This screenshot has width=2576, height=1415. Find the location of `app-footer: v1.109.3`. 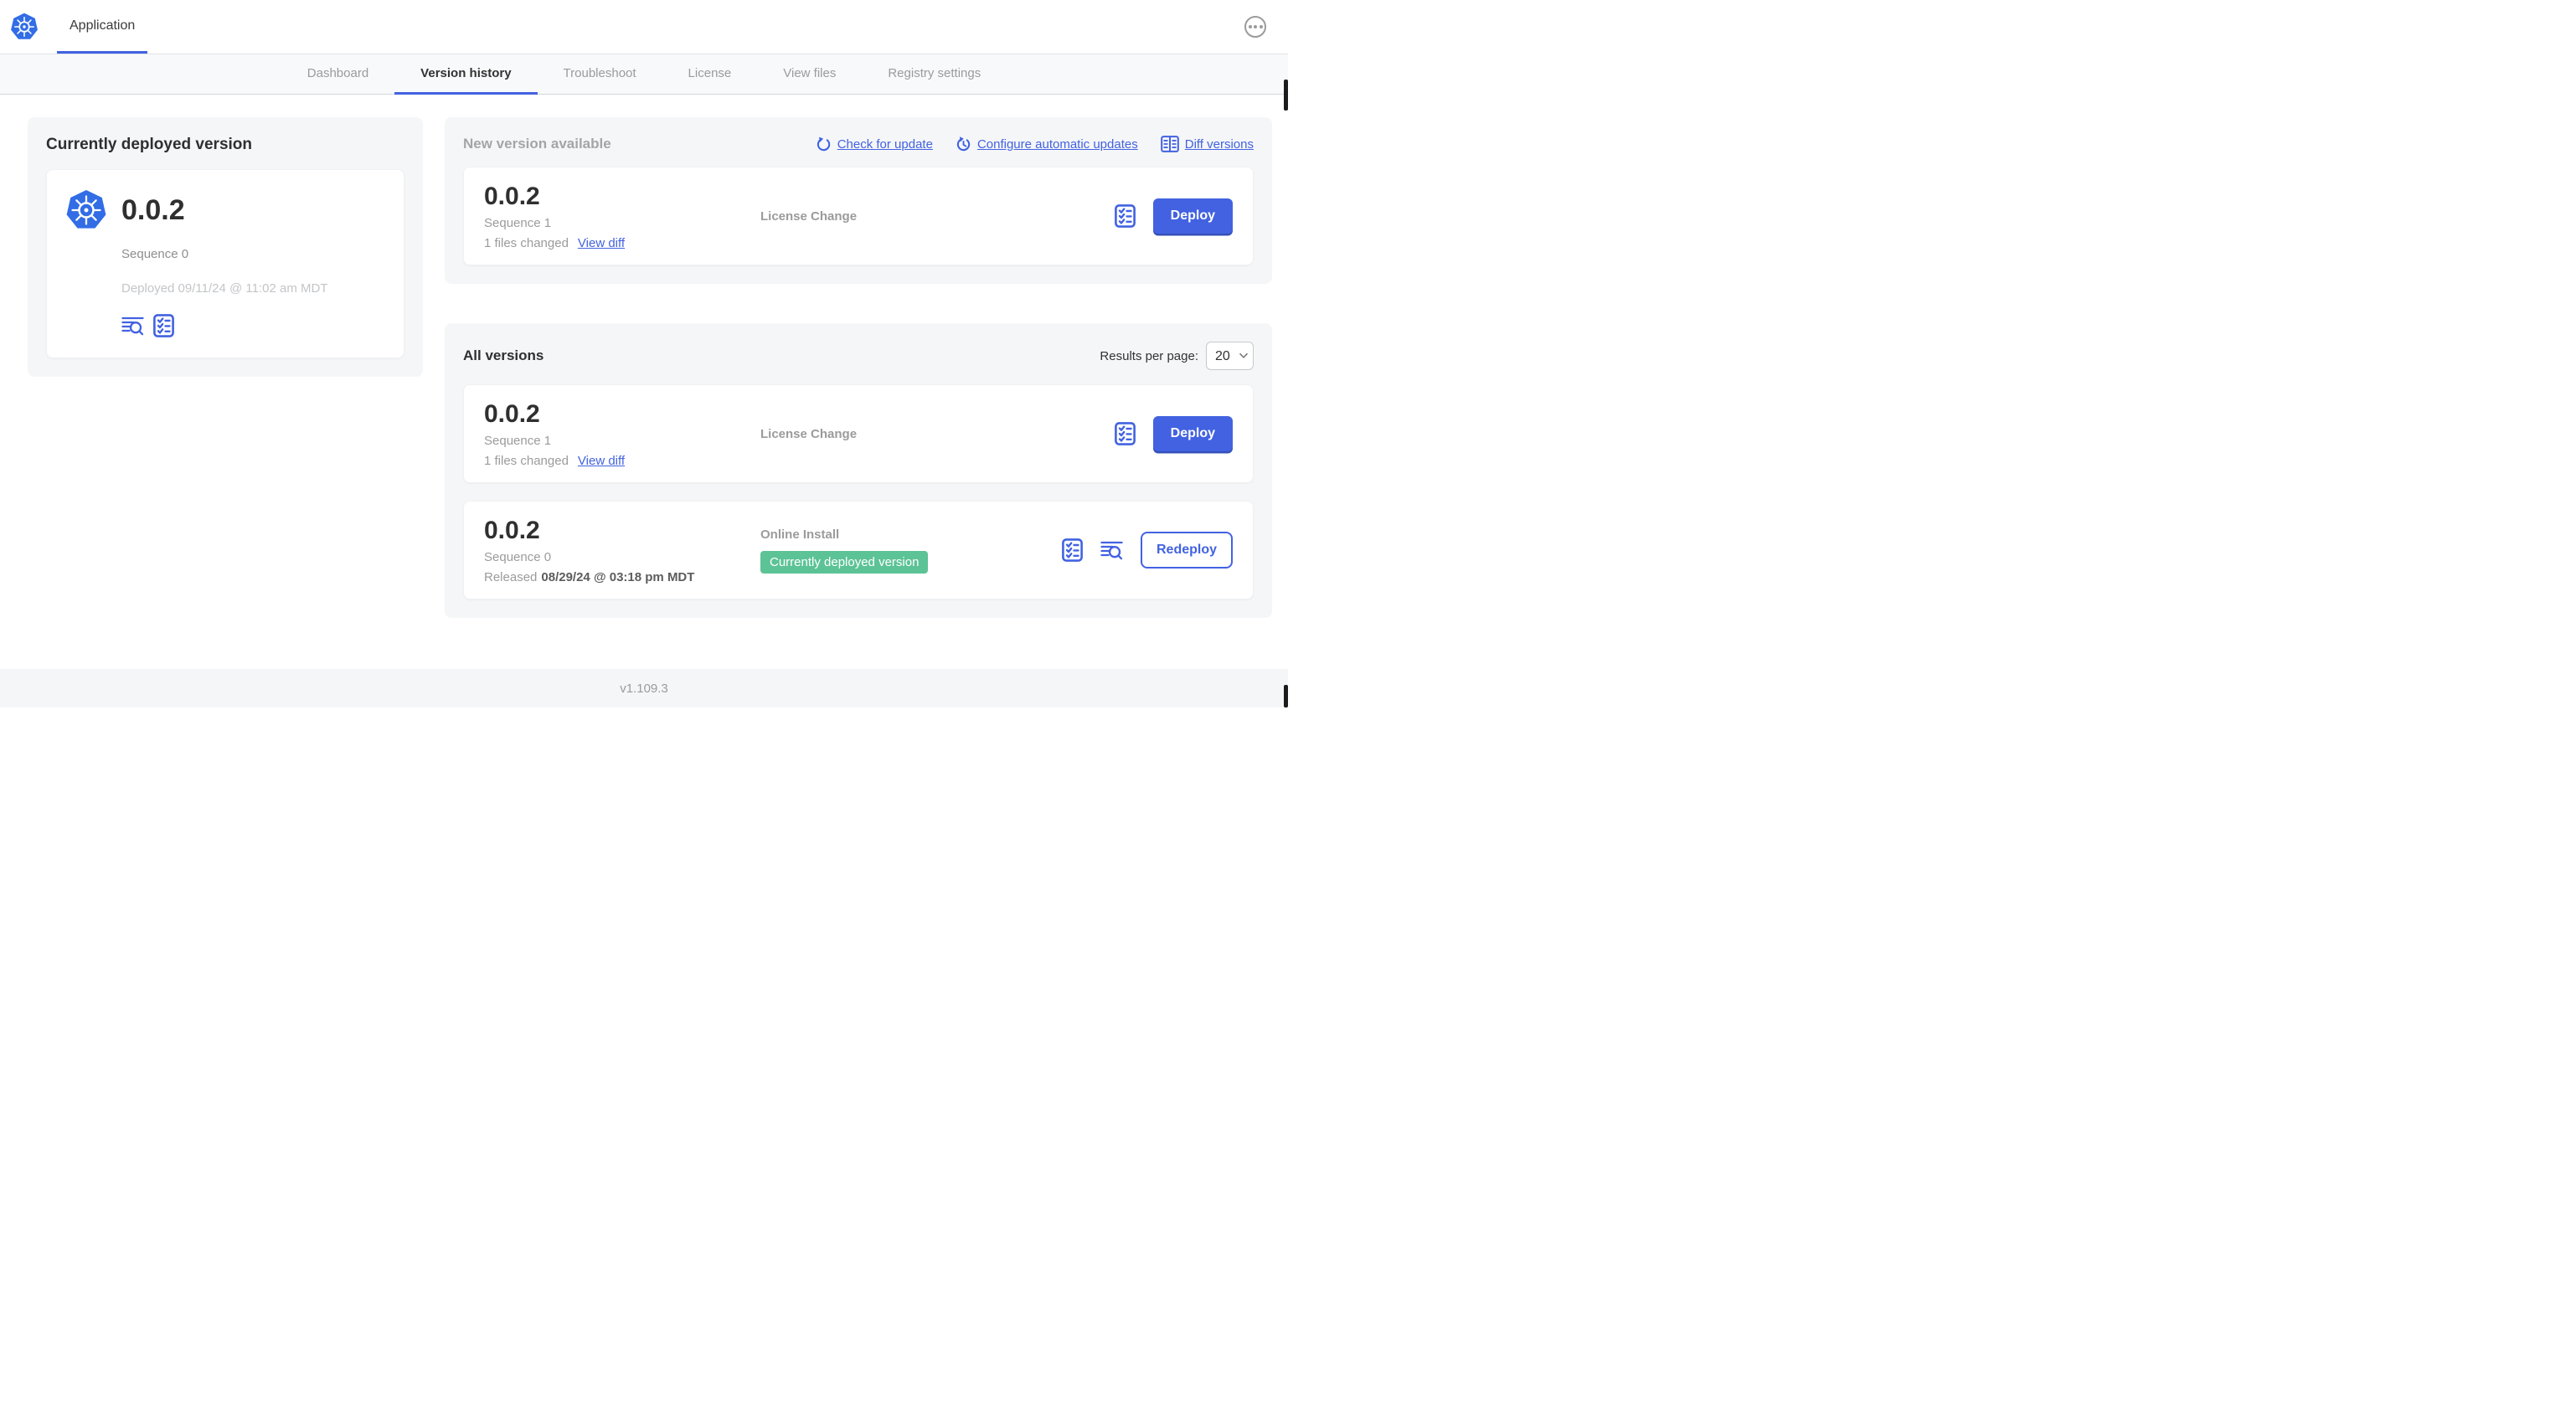

app-footer: v1.109.3 is located at coordinates (644, 688).